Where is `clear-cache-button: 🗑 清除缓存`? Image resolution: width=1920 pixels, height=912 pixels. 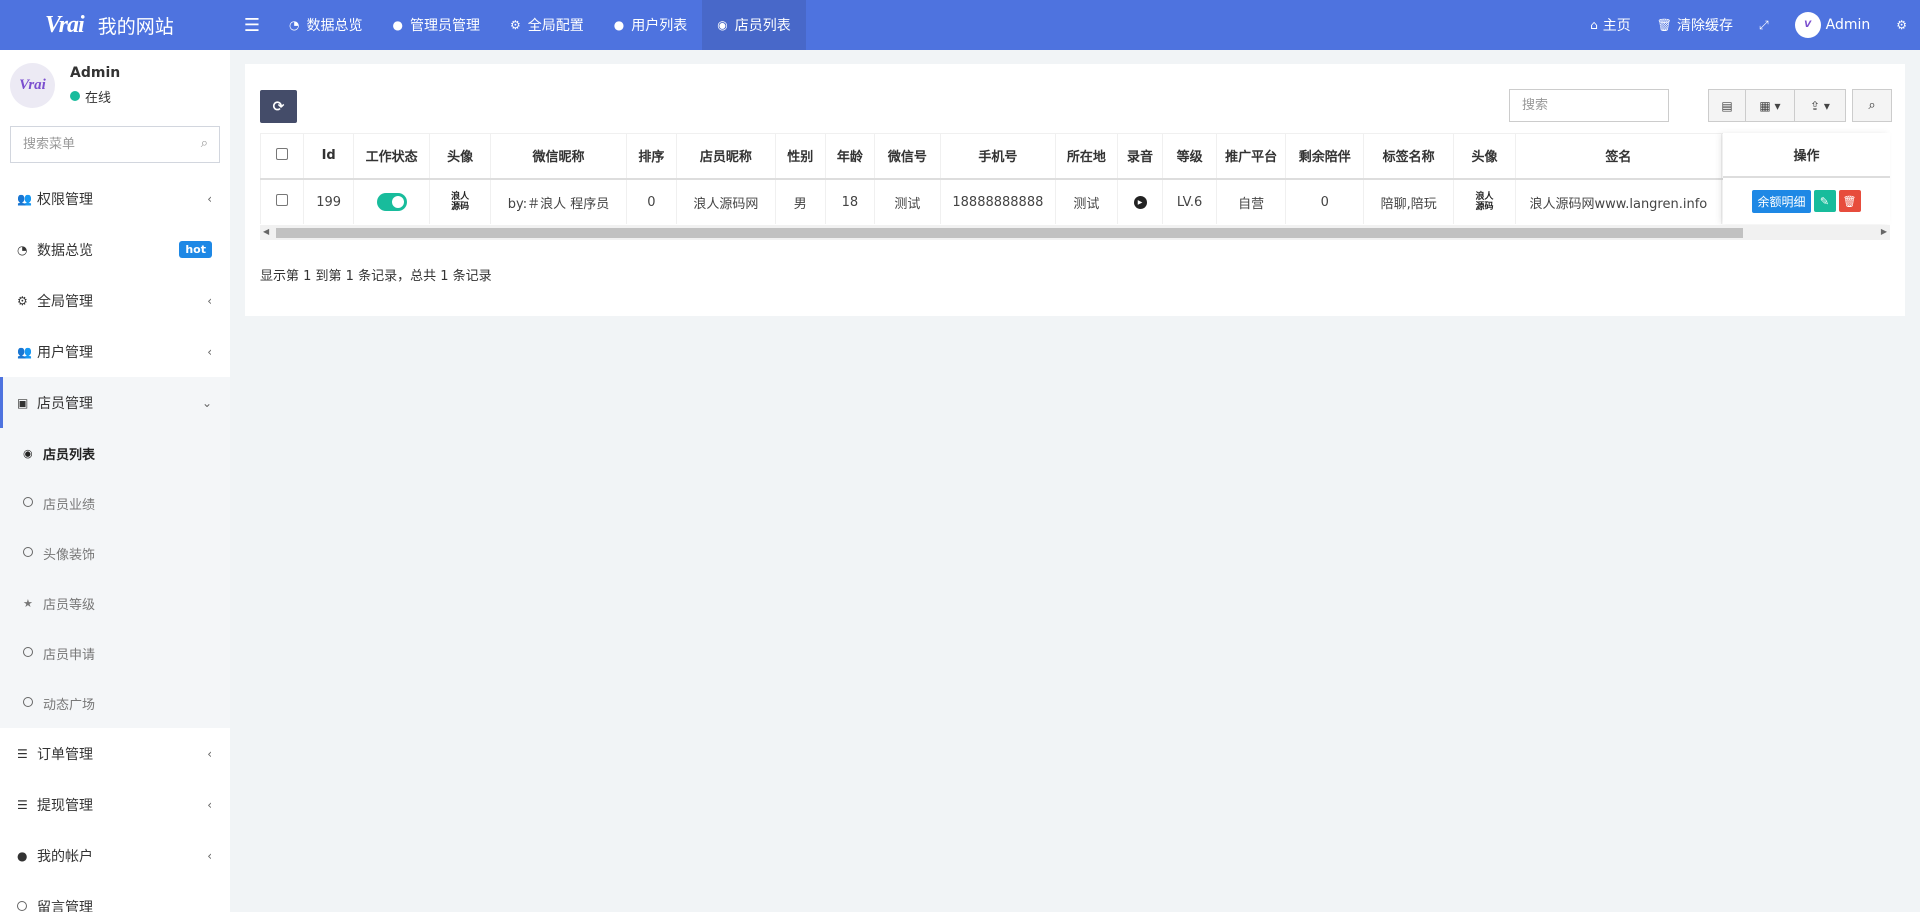 clear-cache-button: 🗑 清除缓存 is located at coordinates (1695, 25).